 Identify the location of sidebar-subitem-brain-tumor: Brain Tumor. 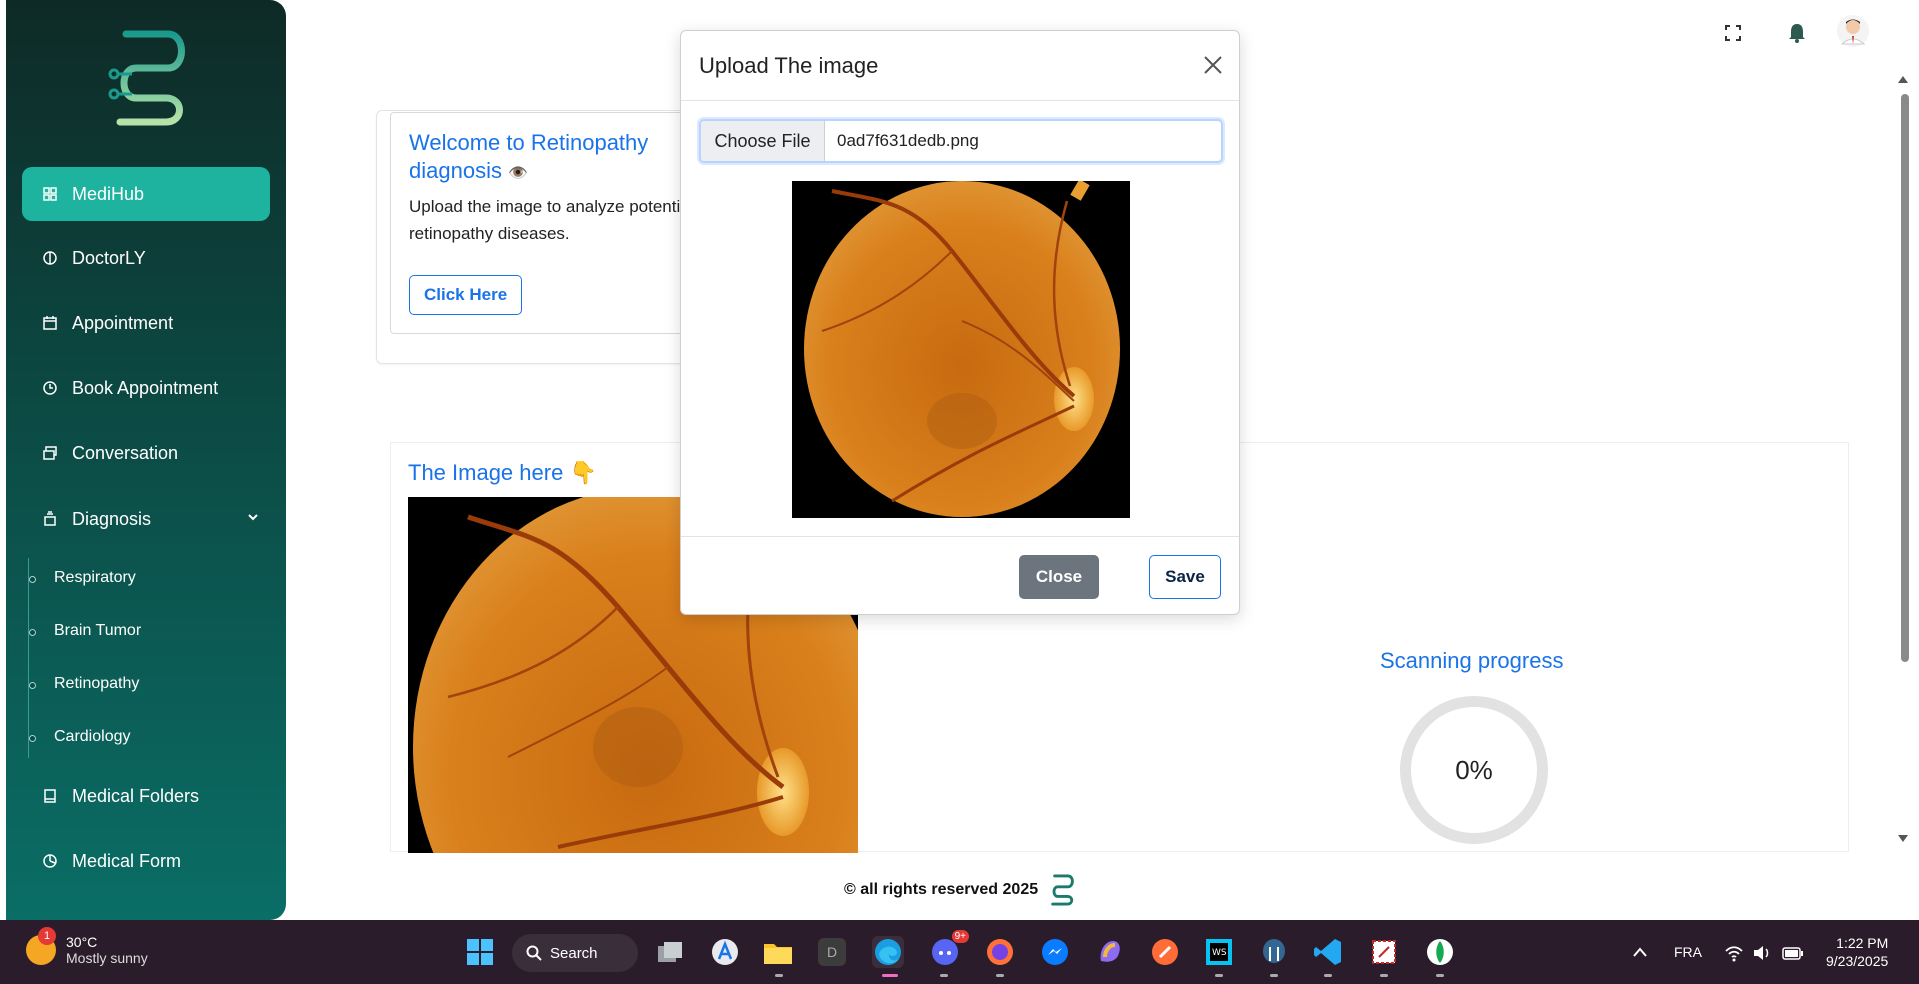
(84, 631).